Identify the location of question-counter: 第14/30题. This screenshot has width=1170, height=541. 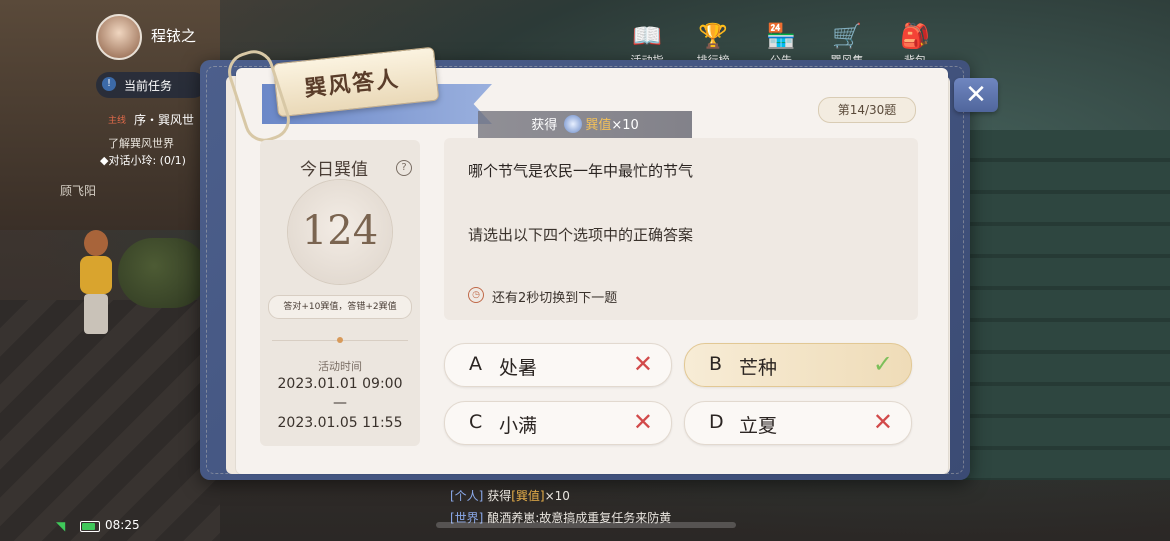
(867, 110).